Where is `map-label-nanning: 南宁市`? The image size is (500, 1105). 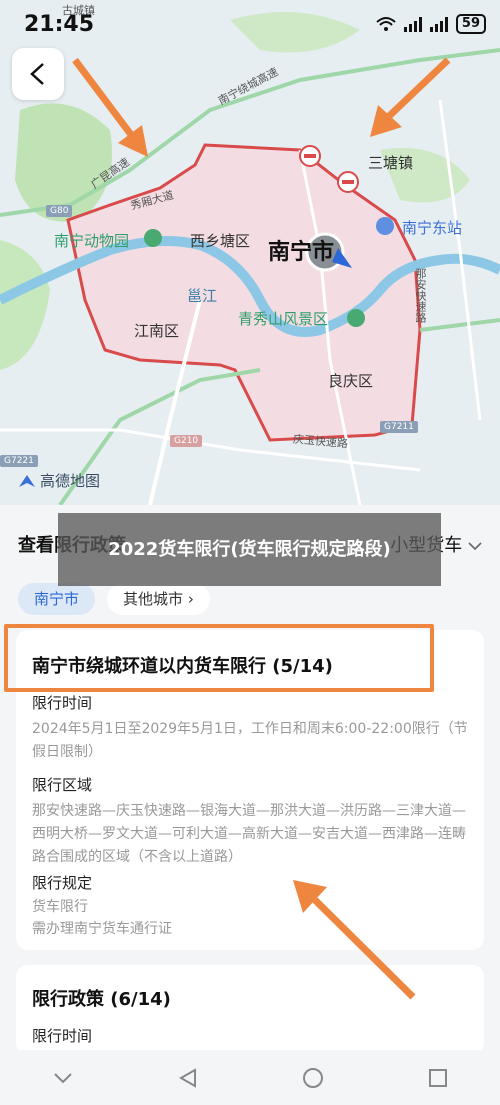
map-label-nanning: 南宁市 is located at coordinates (301, 252).